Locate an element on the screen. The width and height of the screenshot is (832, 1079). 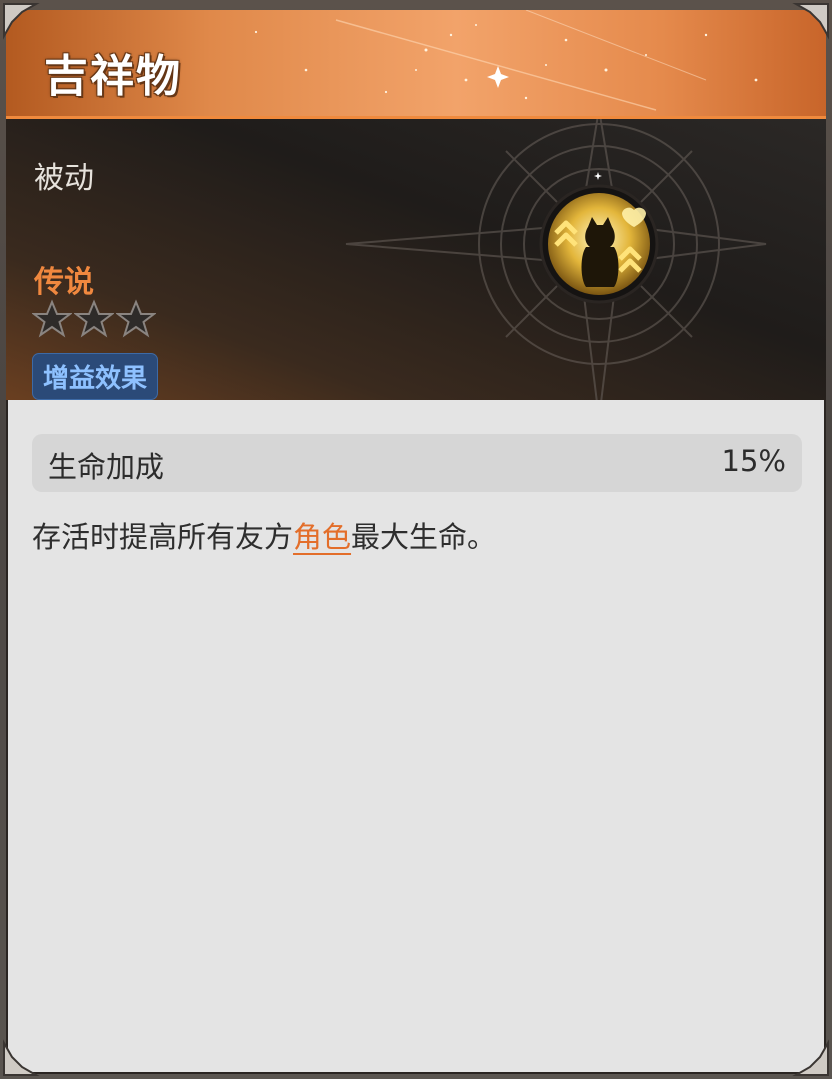
mascot-cat-buff-icon is located at coordinates (599, 244).